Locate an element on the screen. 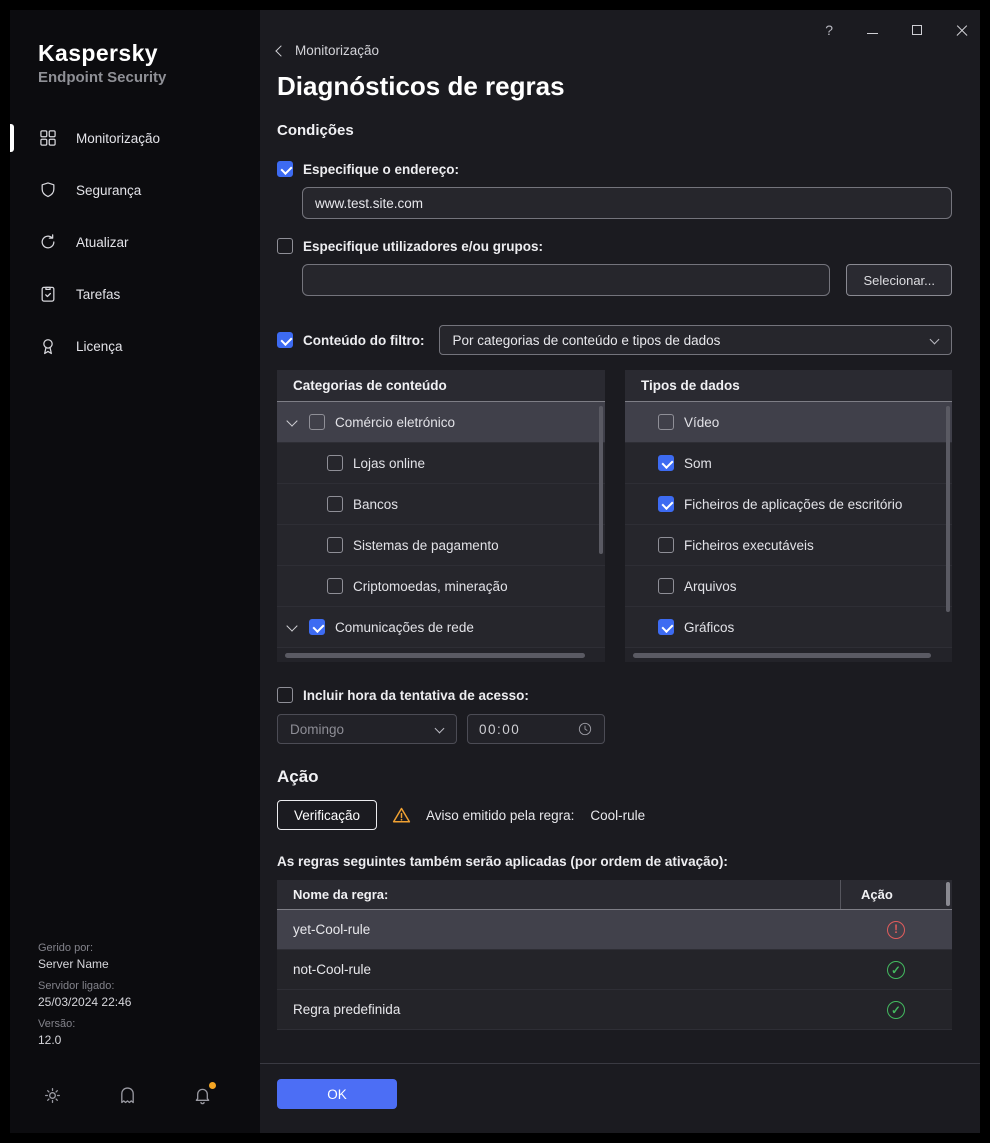 This screenshot has width=990, height=1143. sidebar-item-monitorizacao: Monitorização is located at coordinates (135, 138).